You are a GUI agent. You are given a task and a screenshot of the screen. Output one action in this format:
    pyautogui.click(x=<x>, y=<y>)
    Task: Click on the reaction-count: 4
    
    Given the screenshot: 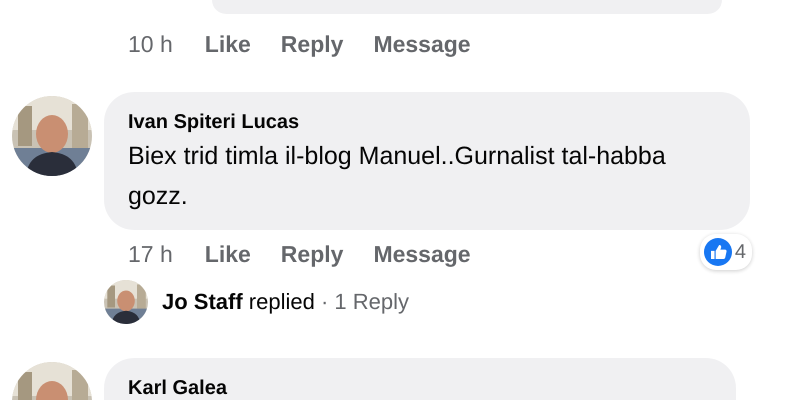 What is the action you would take?
    pyautogui.click(x=740, y=252)
    